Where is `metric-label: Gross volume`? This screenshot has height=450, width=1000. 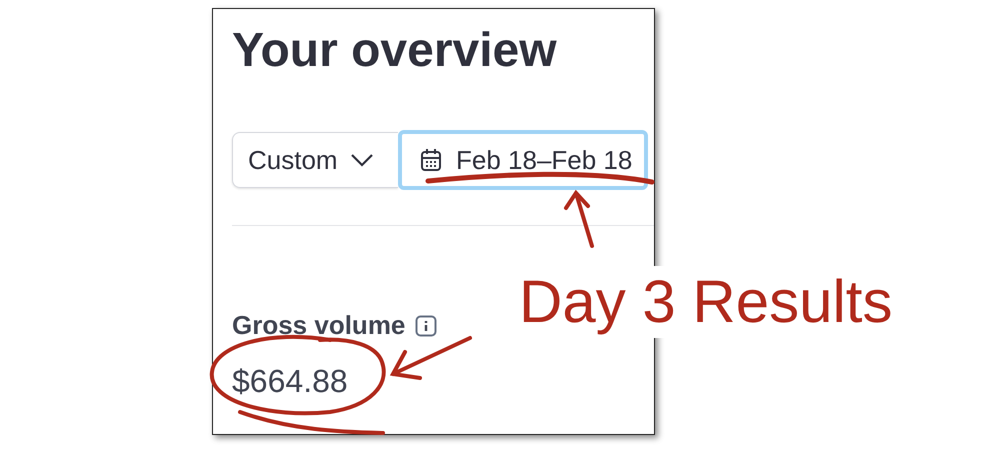 metric-label: Gross volume is located at coordinates (319, 325).